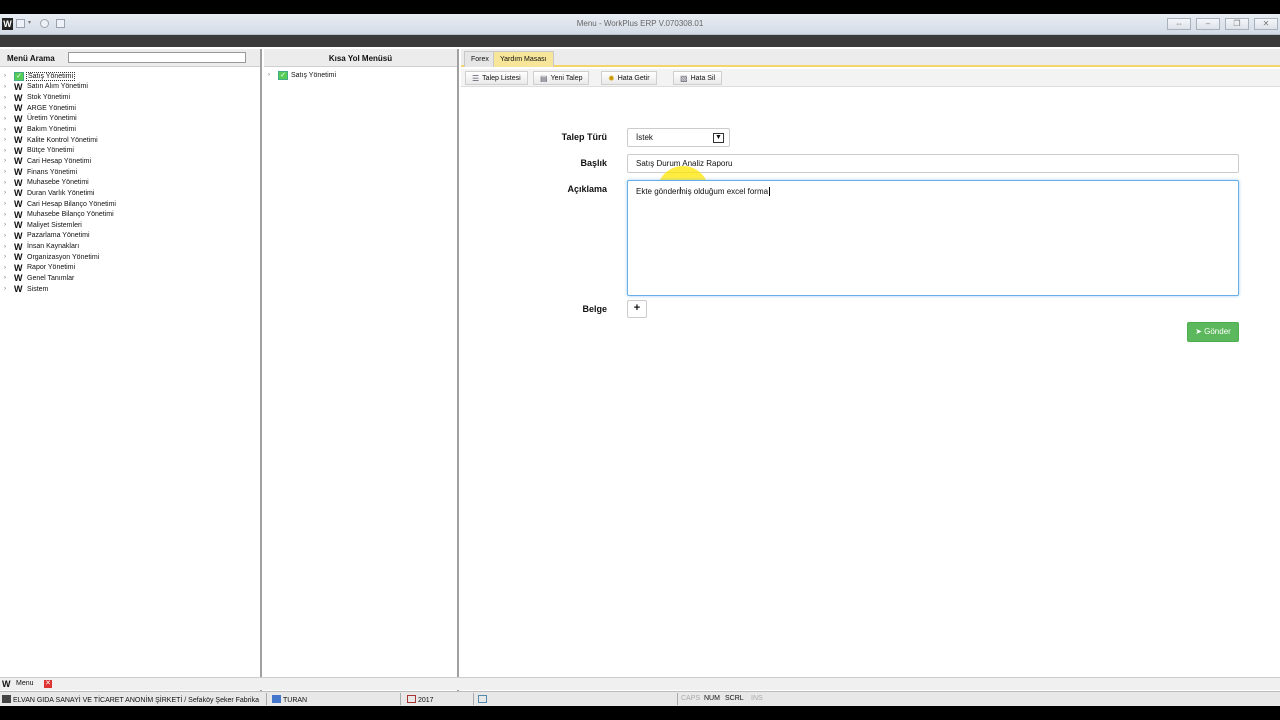 This screenshot has width=1280, height=720. I want to click on get-error-button: ✹ Hata Getir, so click(629, 78).